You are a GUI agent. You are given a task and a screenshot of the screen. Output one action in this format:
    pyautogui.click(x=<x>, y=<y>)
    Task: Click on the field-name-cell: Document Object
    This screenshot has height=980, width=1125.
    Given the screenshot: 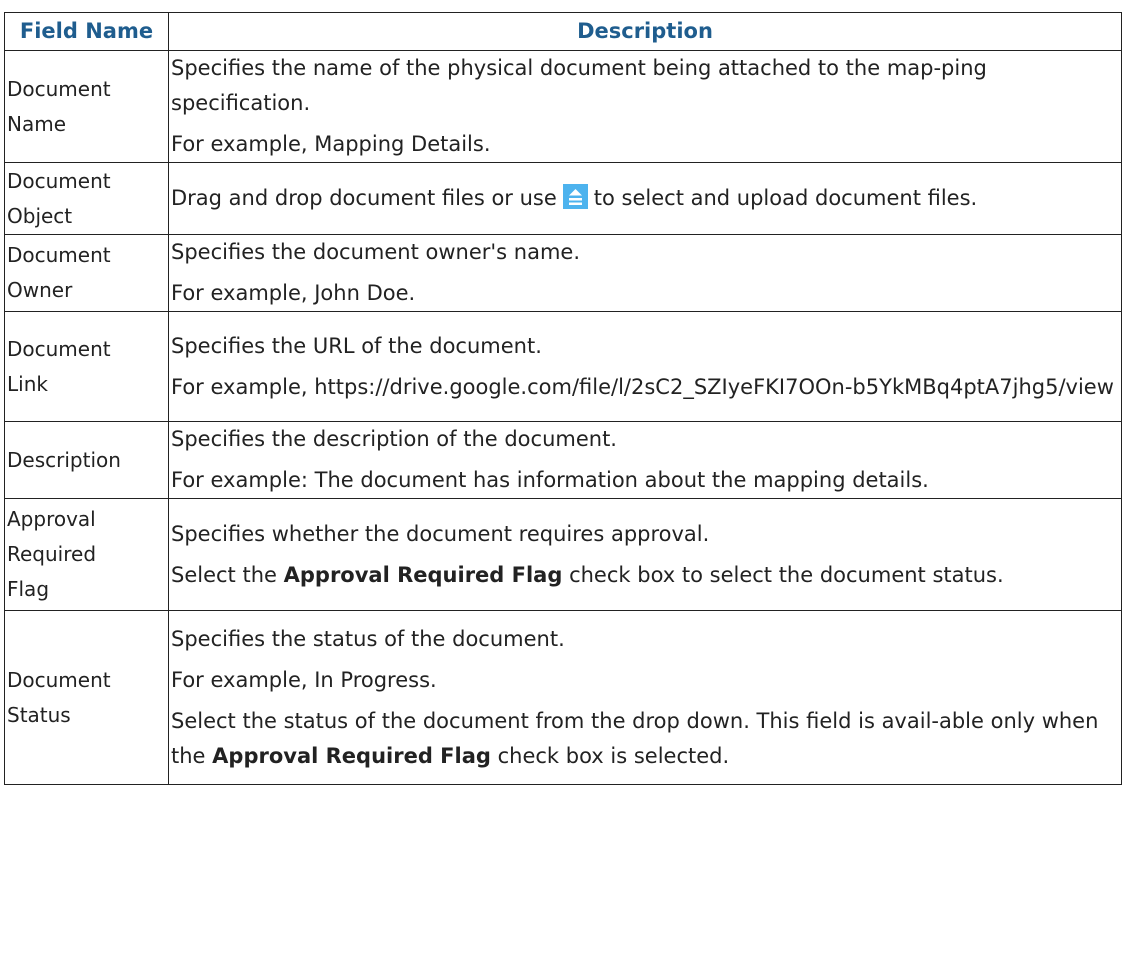 What is the action you would take?
    pyautogui.click(x=86, y=198)
    